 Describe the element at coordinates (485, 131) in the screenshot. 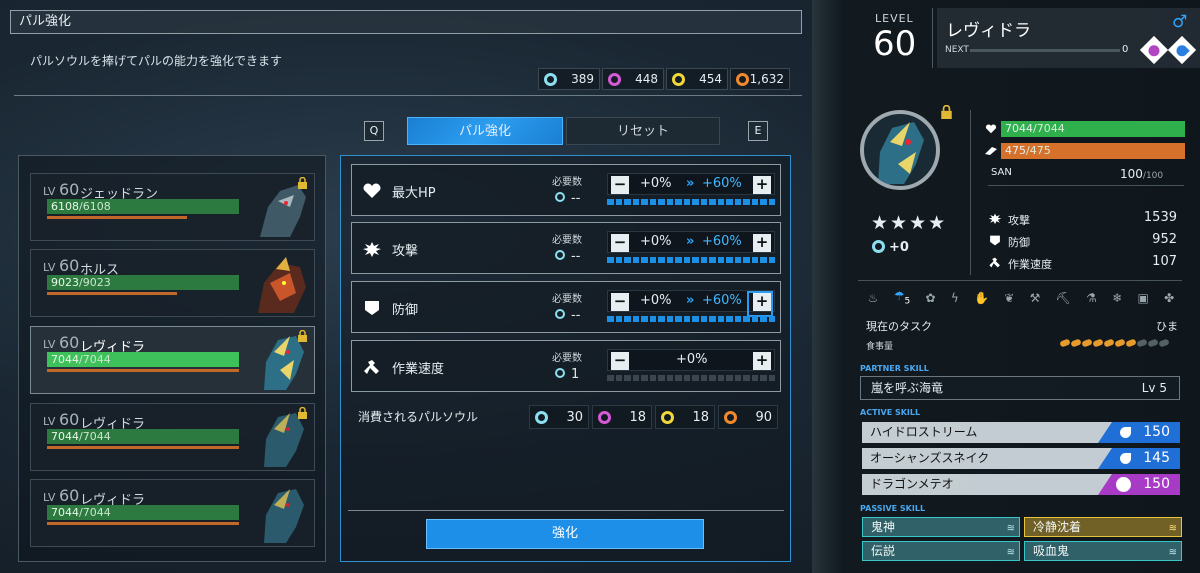

I see `tab-enhance: パル強化` at that location.